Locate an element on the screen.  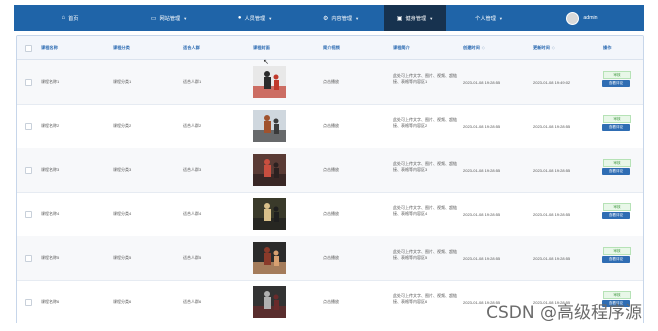
col-header-video: 简介视频 is located at coordinates (331, 47).